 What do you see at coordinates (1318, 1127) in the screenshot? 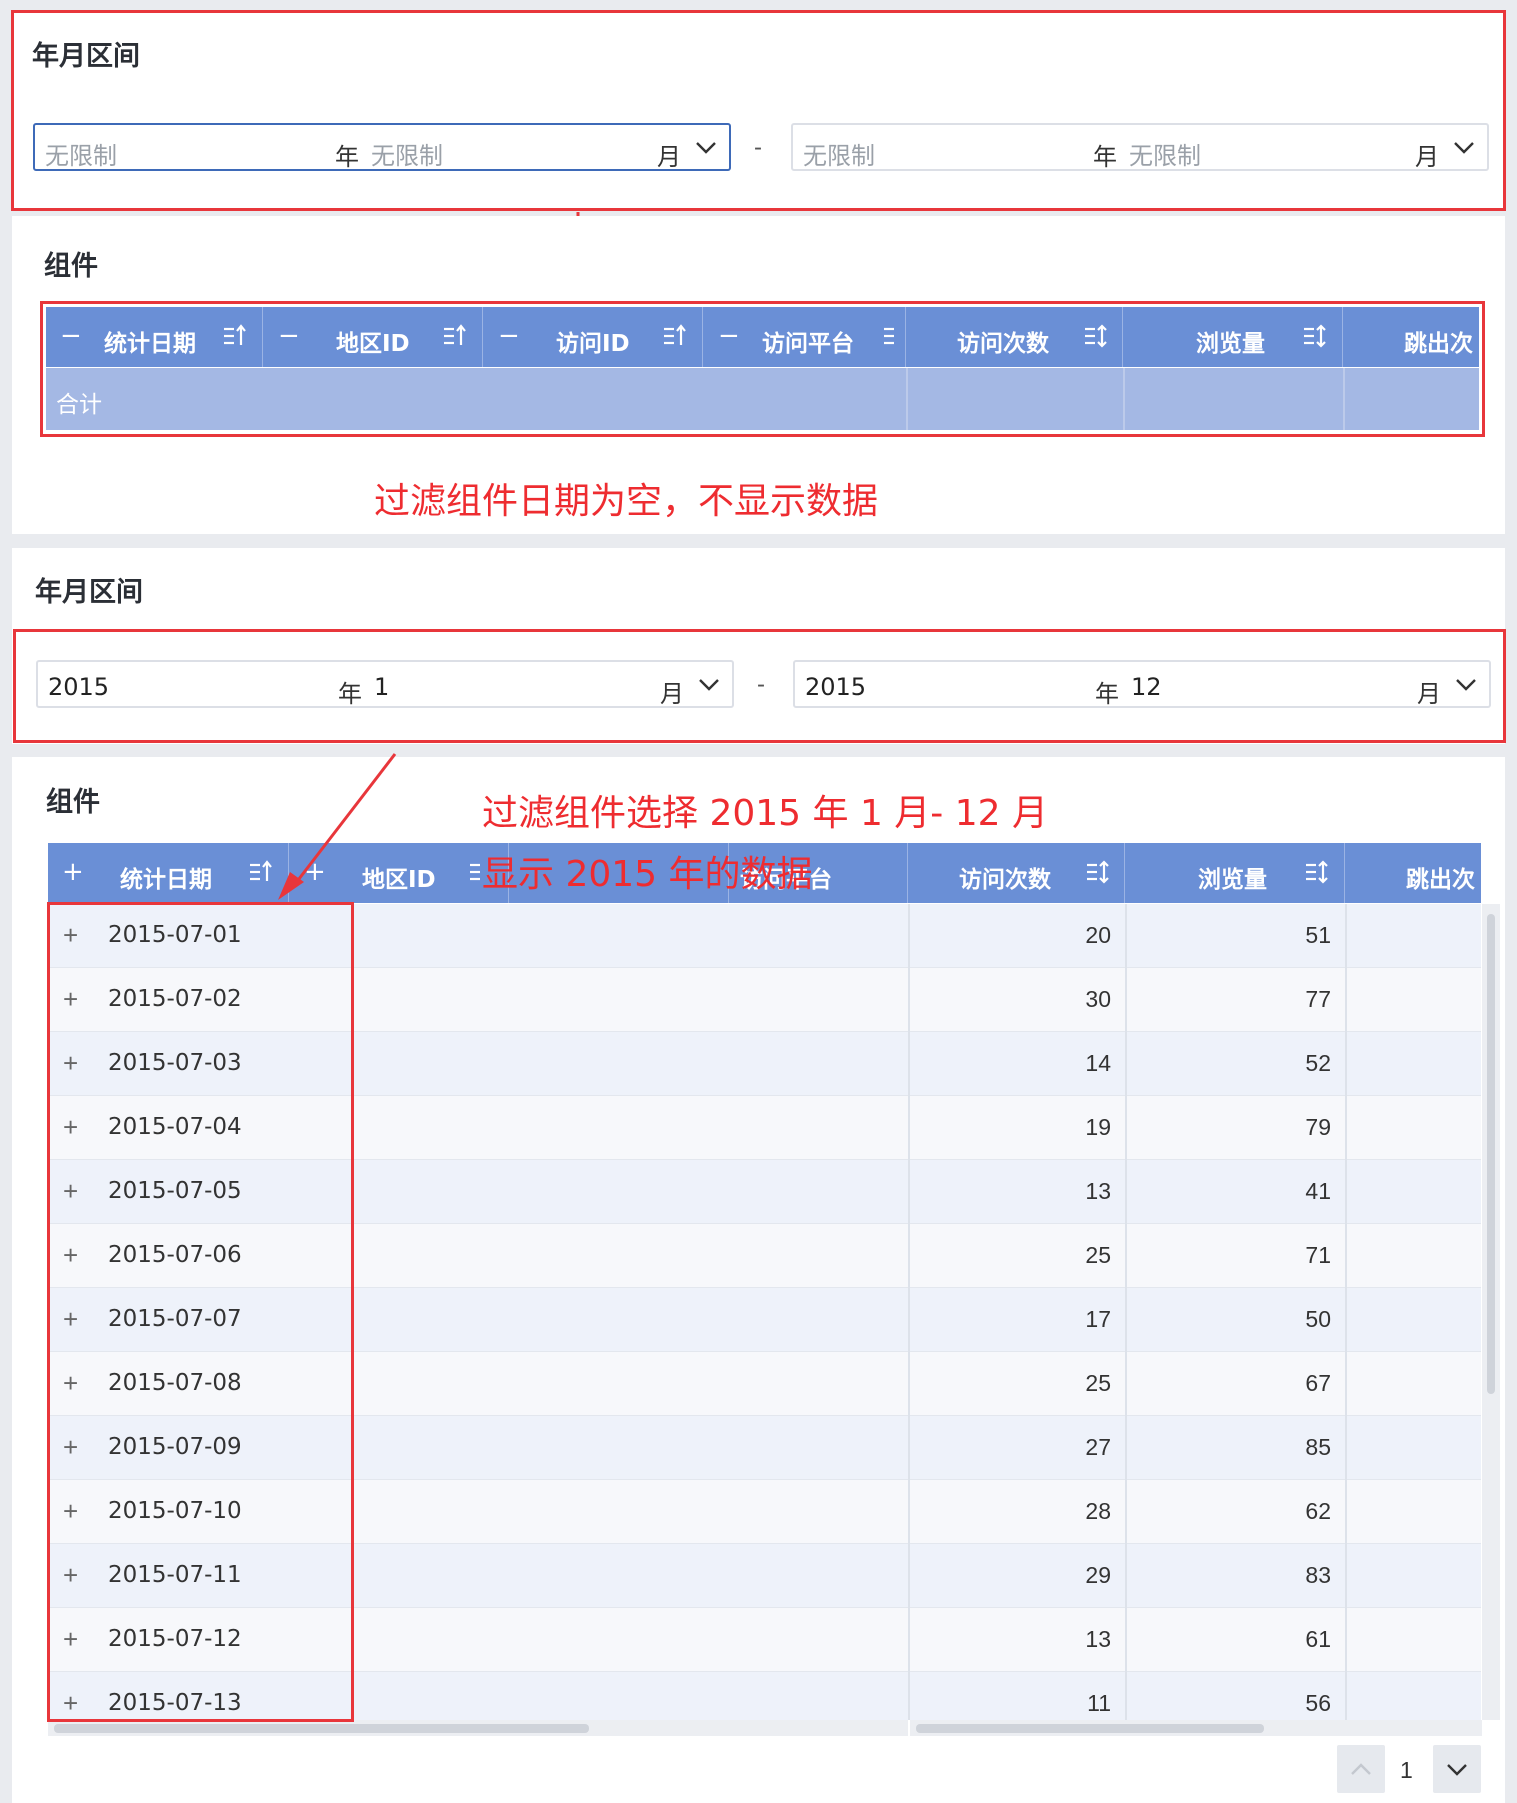
I see `cell-page-views: 79` at bounding box center [1318, 1127].